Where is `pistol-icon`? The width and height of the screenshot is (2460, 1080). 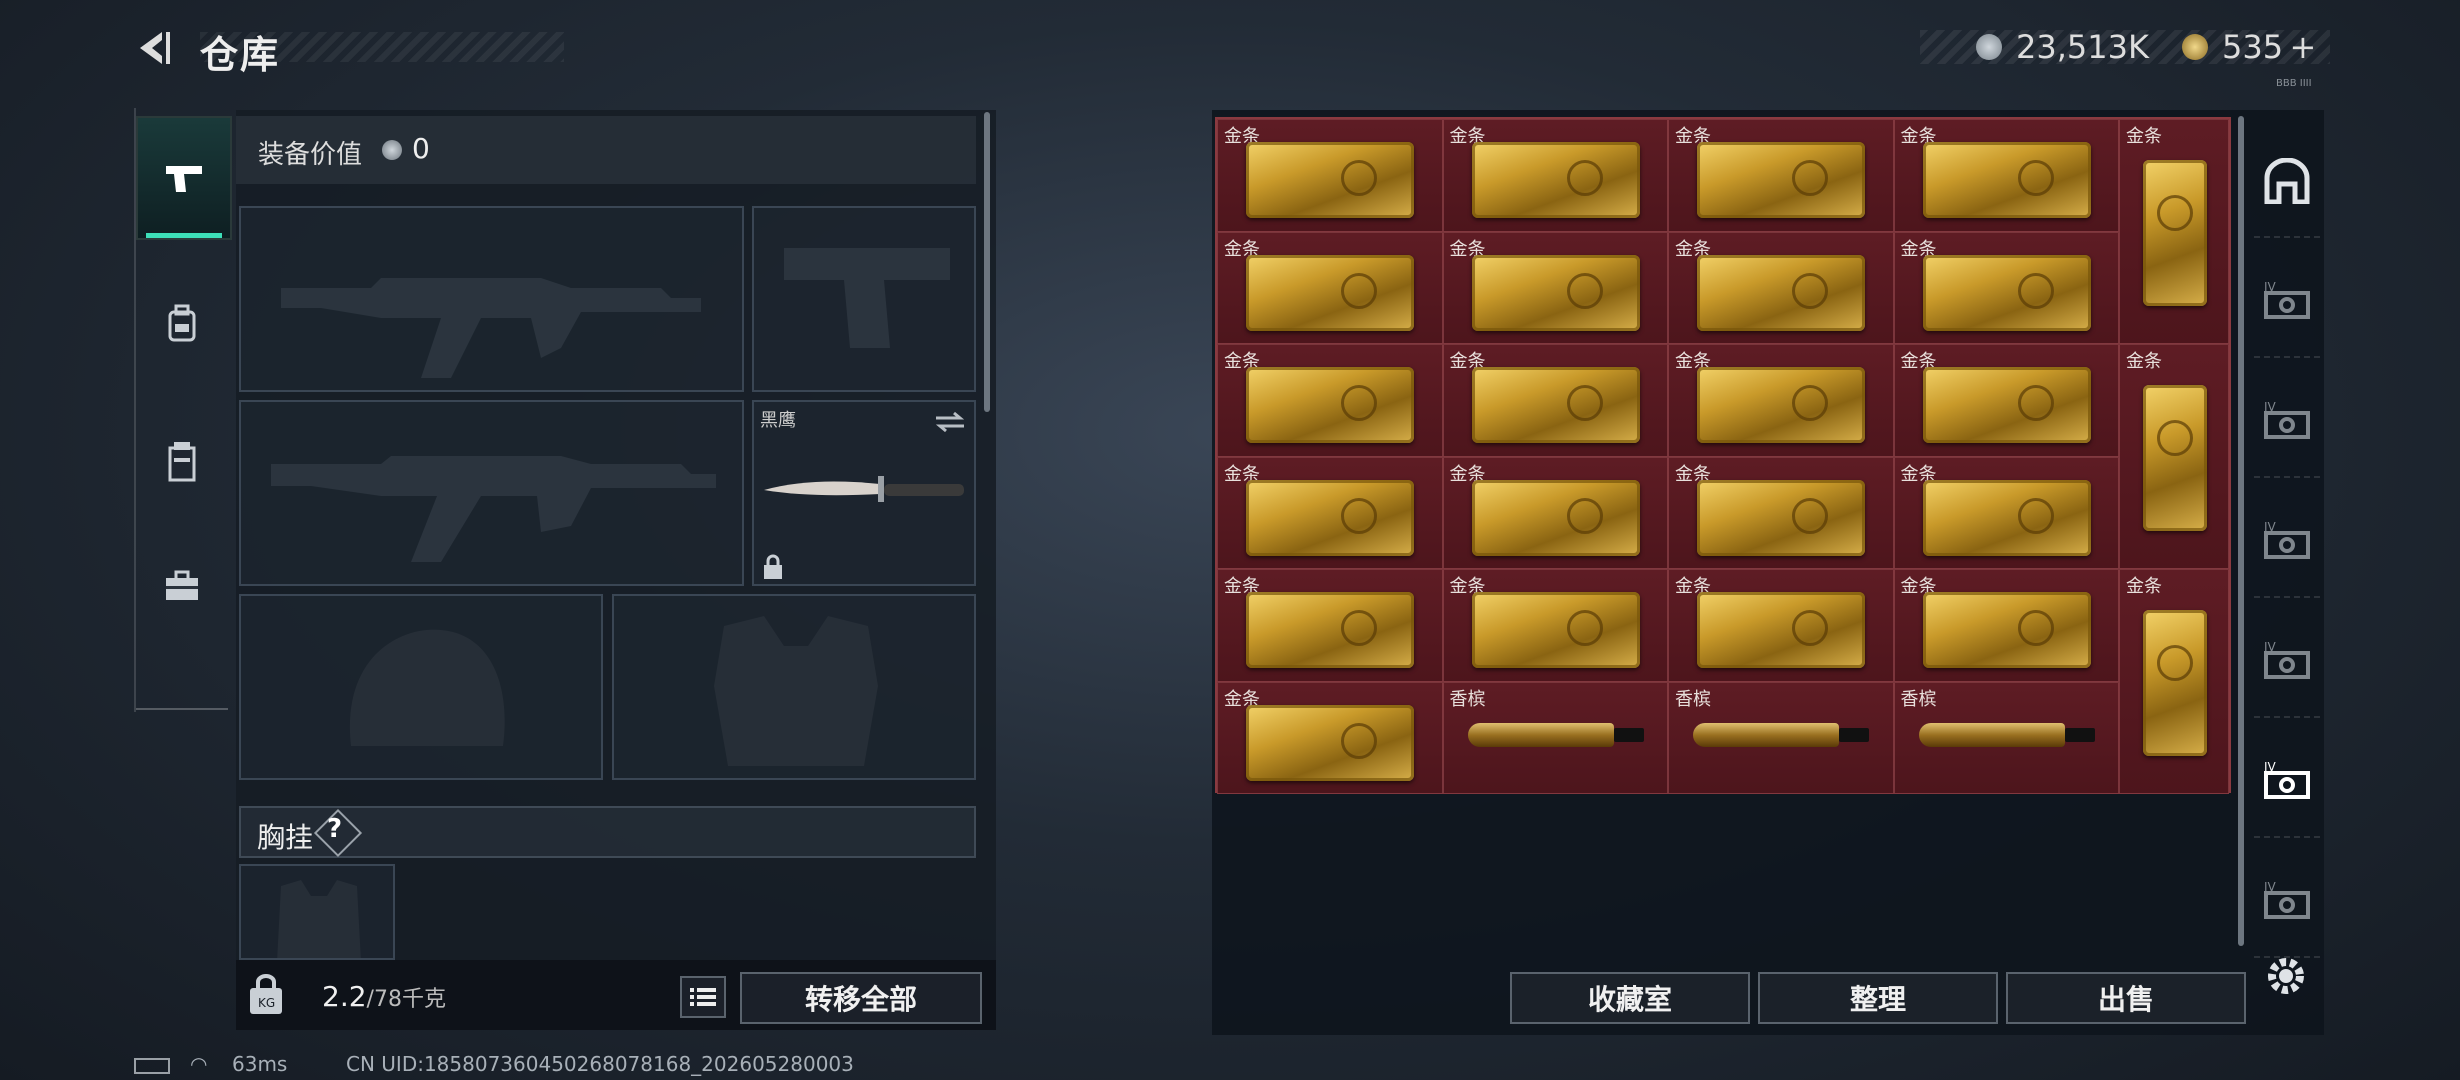
pistol-icon is located at coordinates (184, 179).